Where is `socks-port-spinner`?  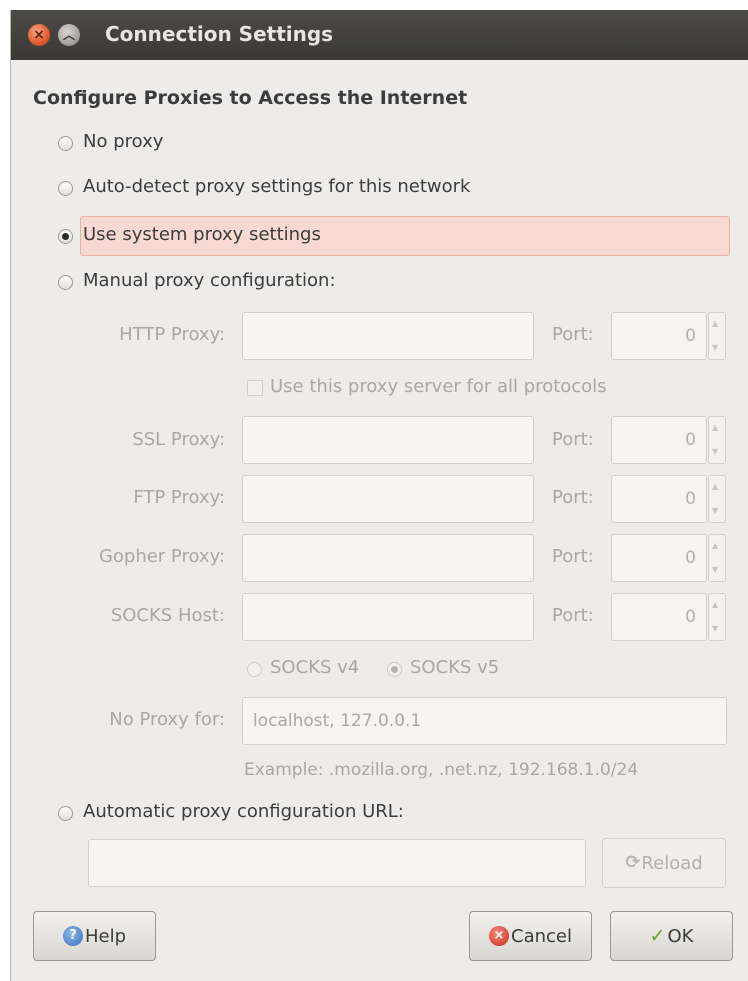 socks-port-spinner is located at coordinates (717, 617).